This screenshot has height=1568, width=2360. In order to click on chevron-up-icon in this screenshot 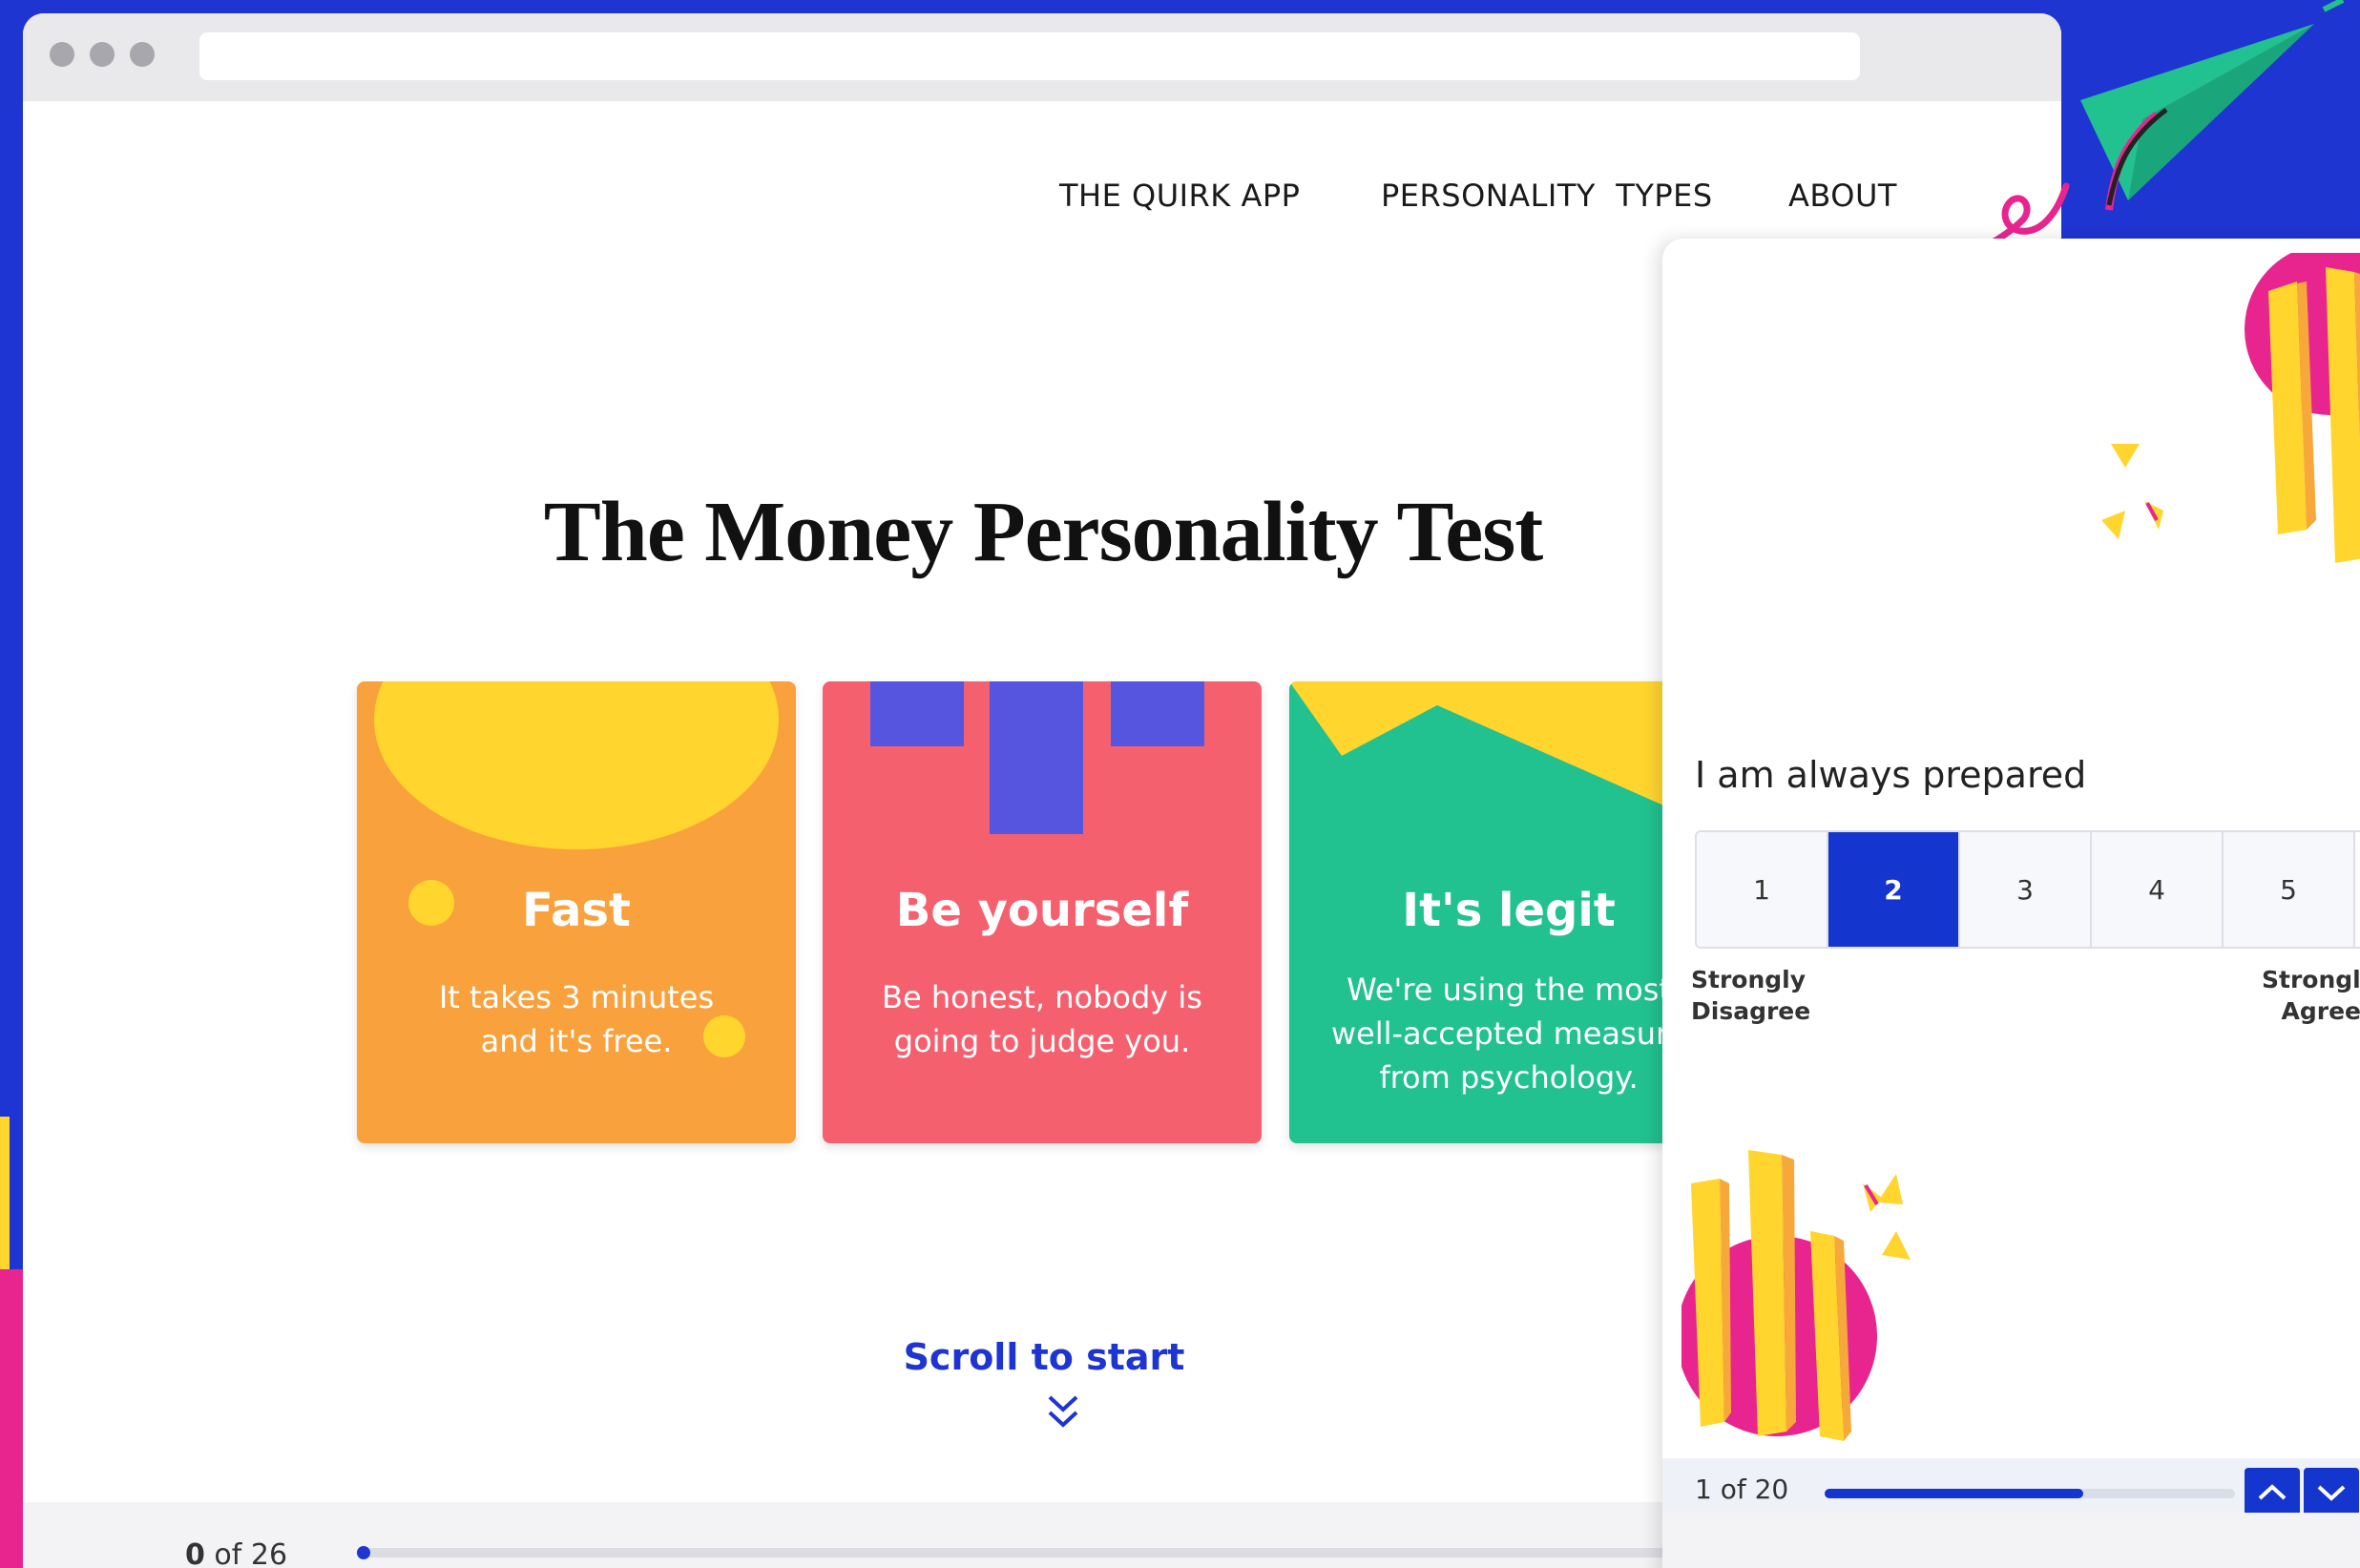, I will do `click(2272, 1492)`.